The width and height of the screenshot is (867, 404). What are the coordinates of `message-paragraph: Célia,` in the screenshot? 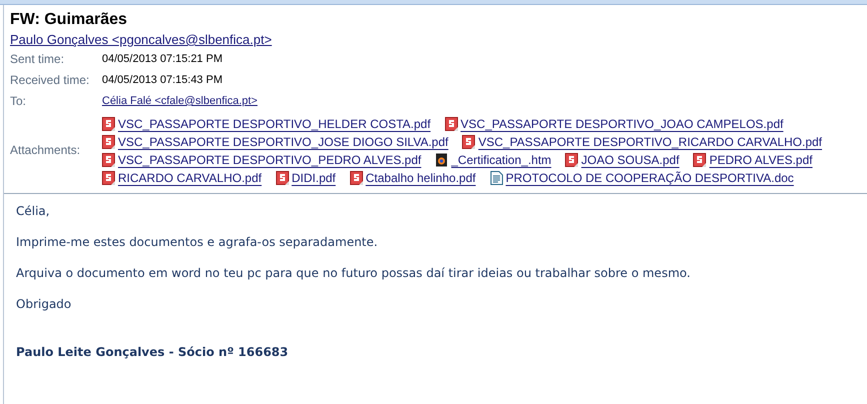 It's located at (33, 211).